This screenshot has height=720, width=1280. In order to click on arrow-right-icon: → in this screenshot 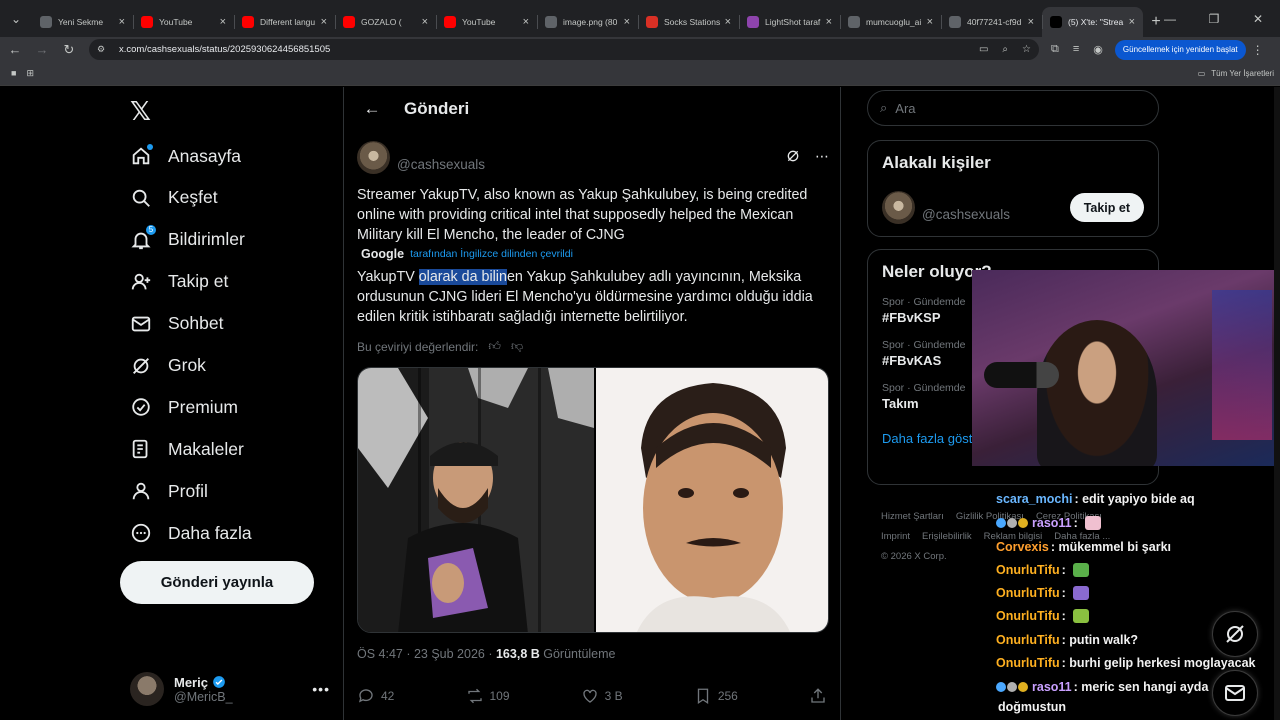, I will do `click(42, 49)`.